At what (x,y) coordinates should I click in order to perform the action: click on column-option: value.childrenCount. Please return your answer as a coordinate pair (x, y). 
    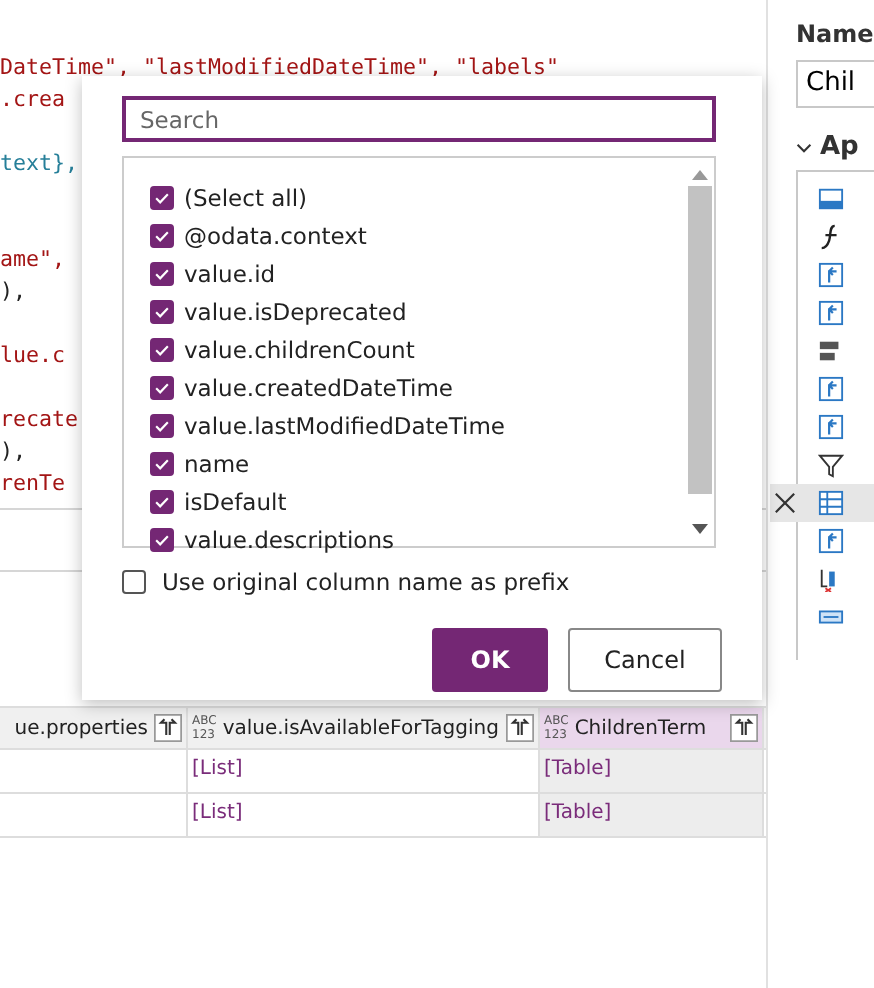
    Looking at the image, I should click on (418, 349).